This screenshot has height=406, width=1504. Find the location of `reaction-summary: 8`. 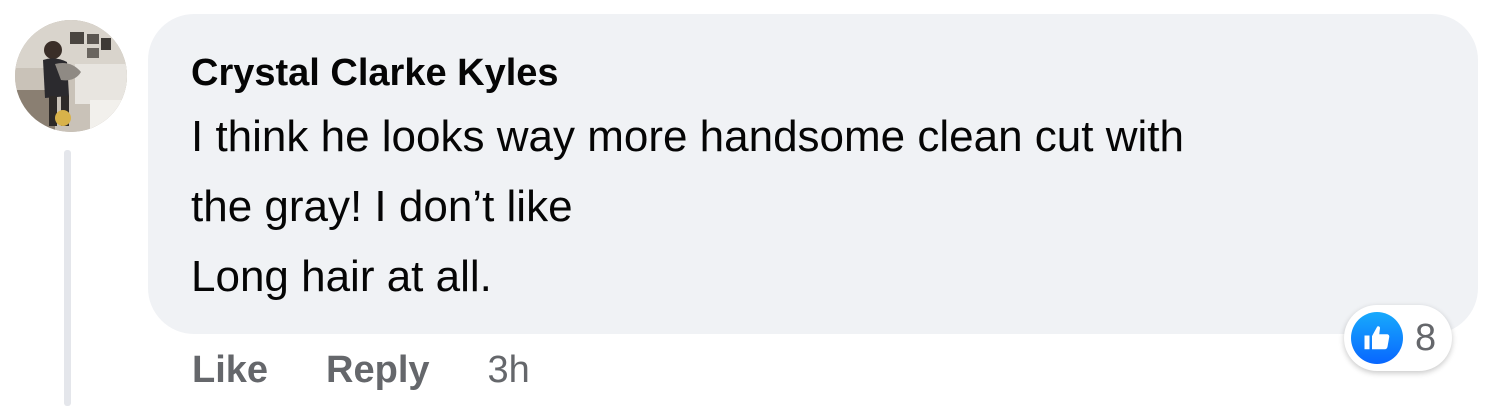

reaction-summary: 8 is located at coordinates (1398, 338).